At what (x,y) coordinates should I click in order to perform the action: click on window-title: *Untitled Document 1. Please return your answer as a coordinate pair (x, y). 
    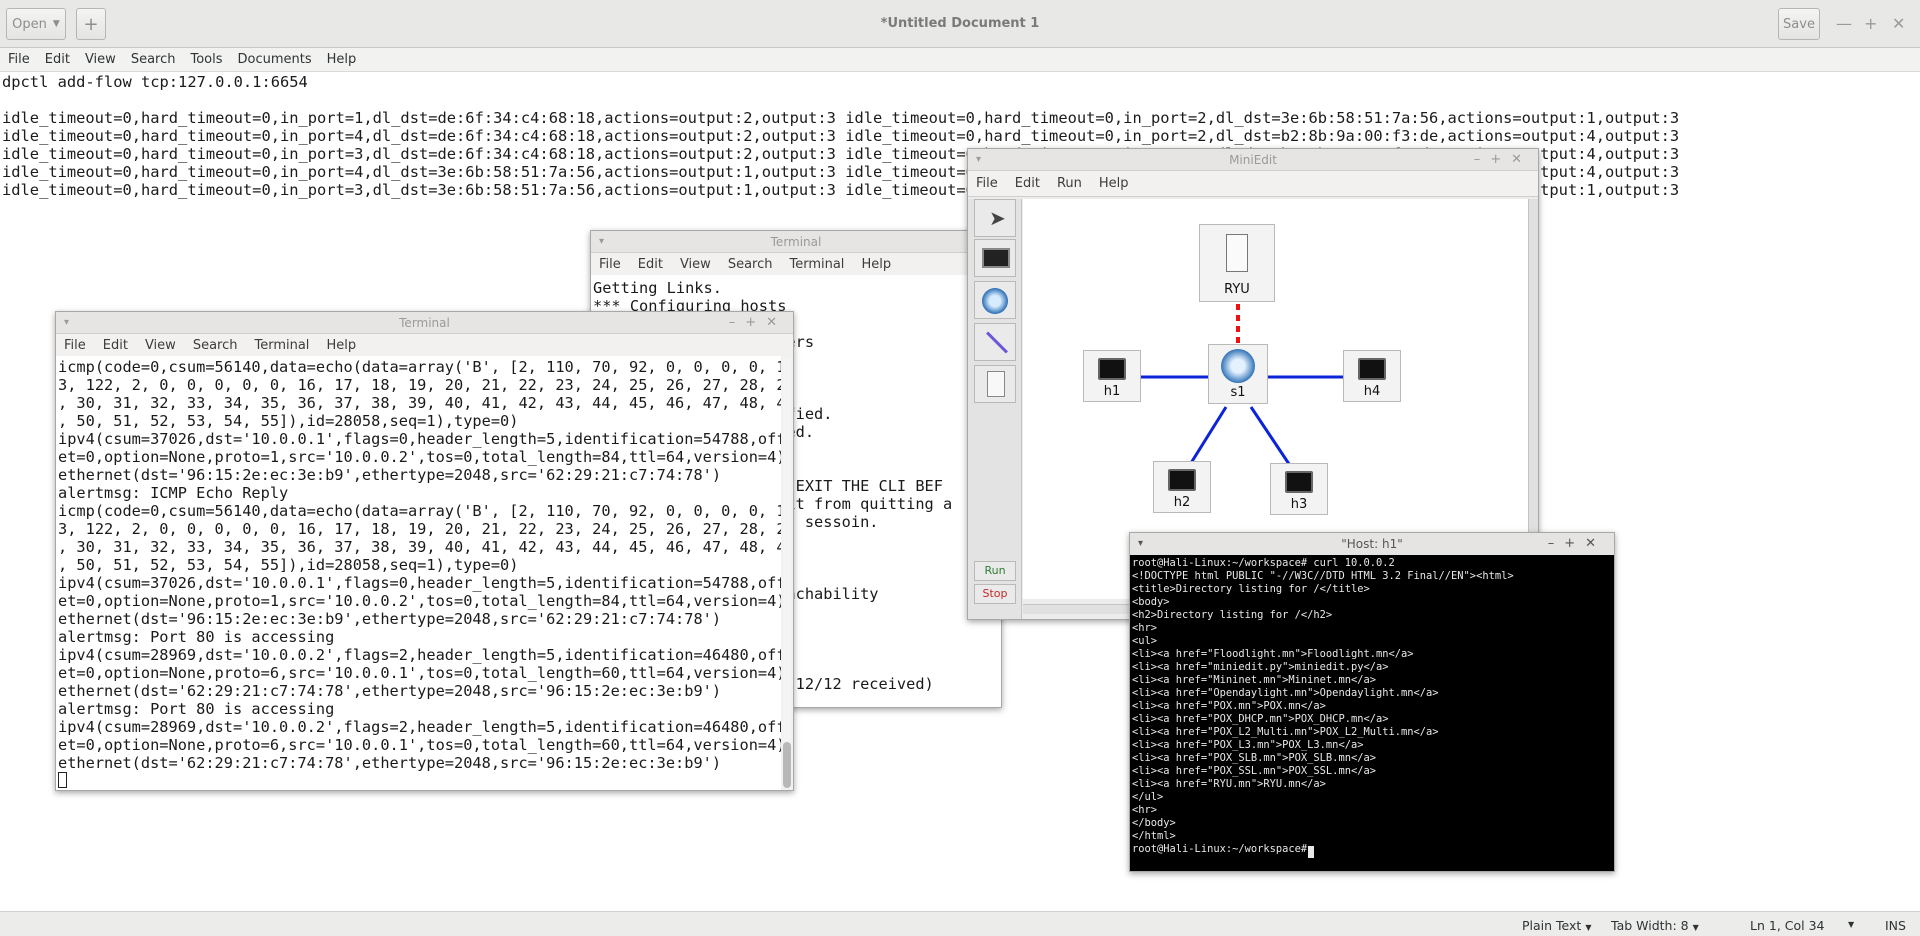
    Looking at the image, I should click on (960, 23).